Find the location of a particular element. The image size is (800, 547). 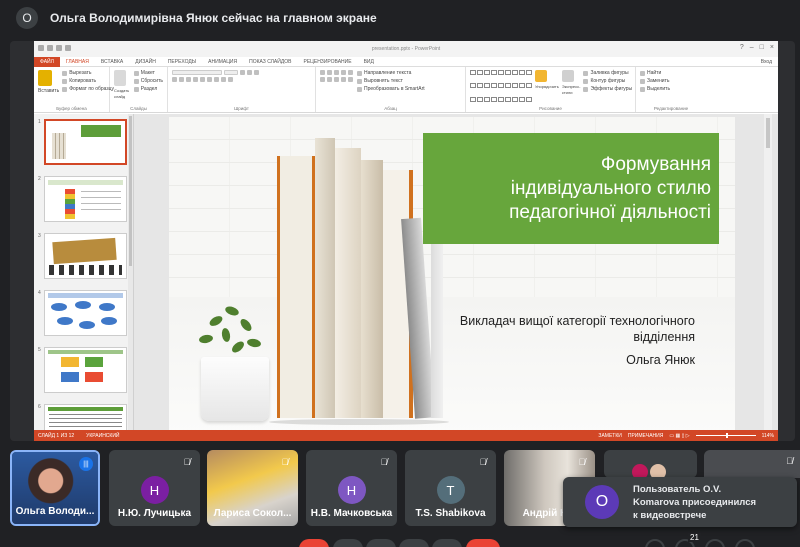

captions-button is located at coordinates (381, 543).